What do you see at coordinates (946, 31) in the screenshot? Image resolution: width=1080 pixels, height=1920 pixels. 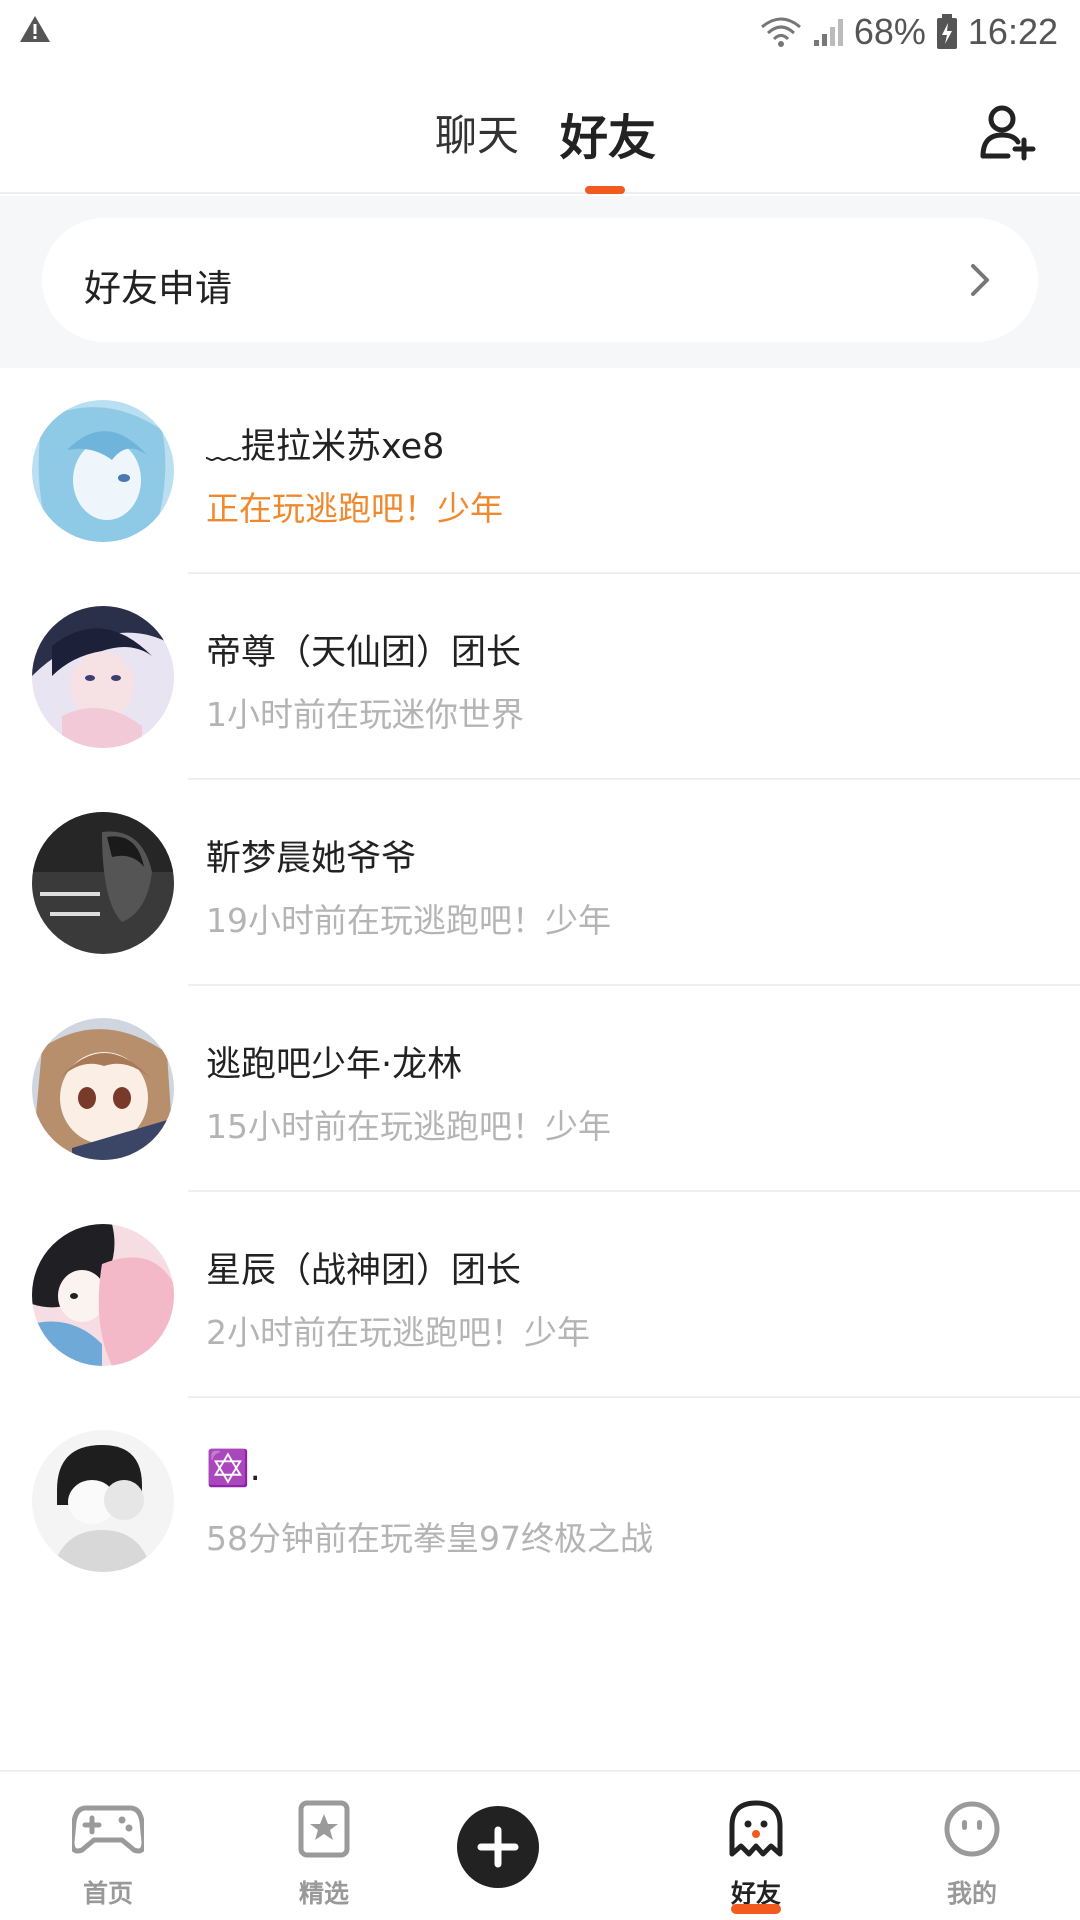 I see `battery-icon` at bounding box center [946, 31].